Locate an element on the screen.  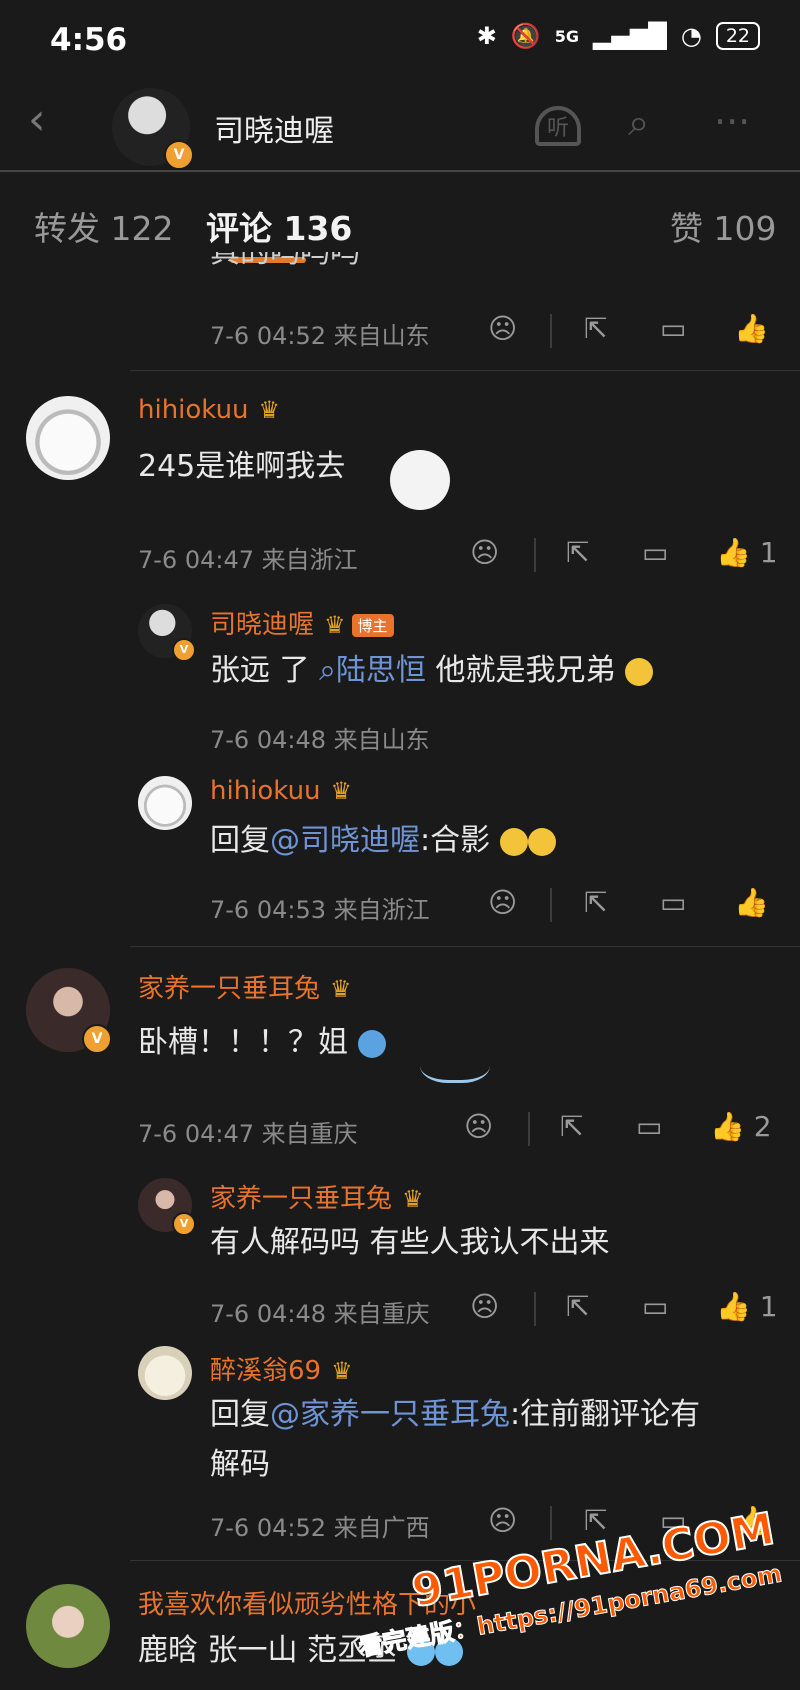
comment-meta: 7-6 04:52 来自山东 is located at coordinates (320, 336).